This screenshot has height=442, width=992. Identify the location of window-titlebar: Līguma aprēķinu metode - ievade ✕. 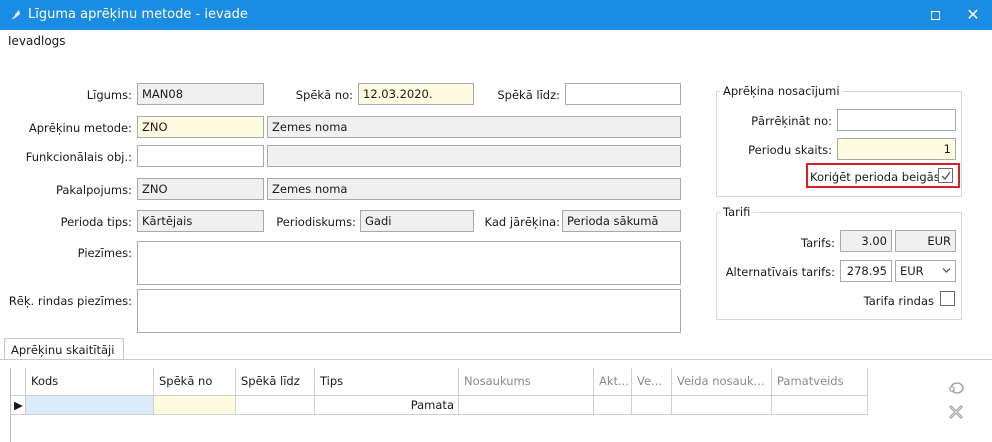
(496, 15).